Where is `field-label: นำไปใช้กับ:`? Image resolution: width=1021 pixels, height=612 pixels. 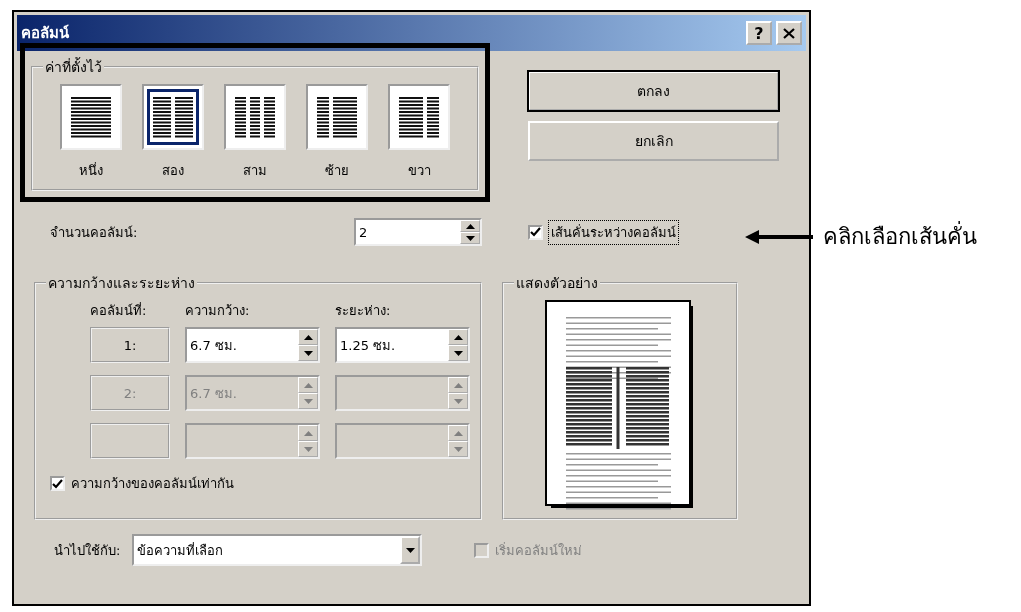 field-label: นำไปใช้กับ: is located at coordinates (87, 550).